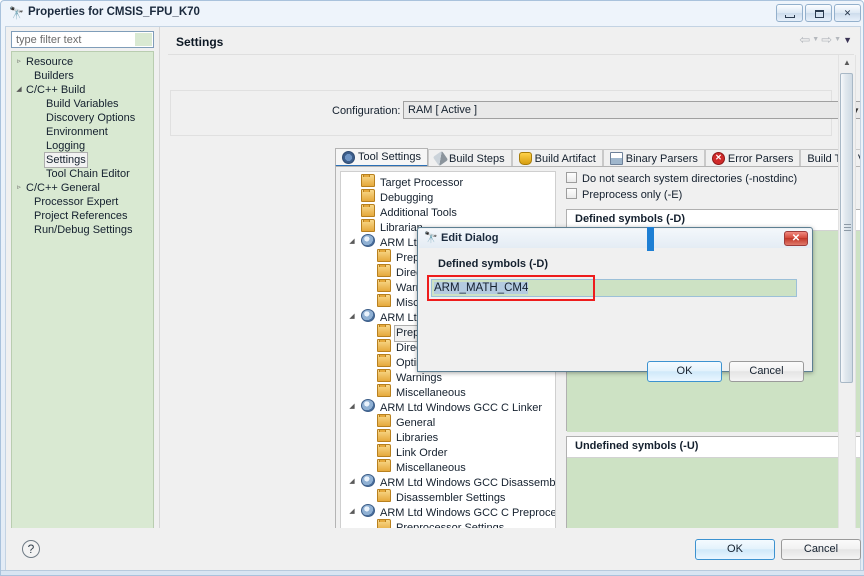 The width and height of the screenshot is (864, 576). I want to click on defined-symbol-input: ARM_MATH_CM4, so click(614, 288).